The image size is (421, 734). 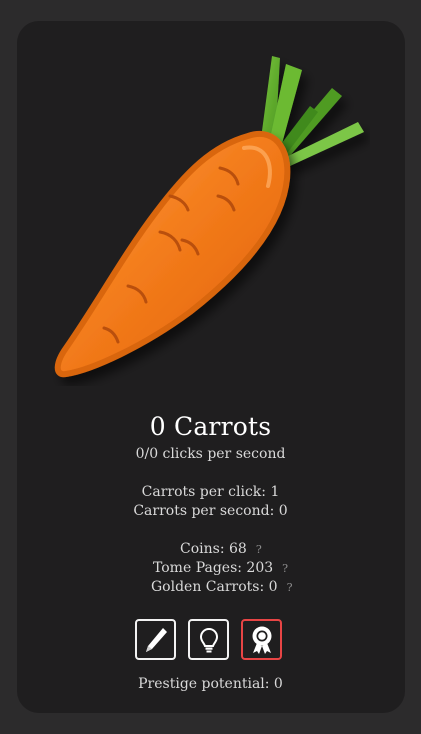 What do you see at coordinates (210, 511) in the screenshot?
I see `carrots-per-second: Carrots per second: 0` at bounding box center [210, 511].